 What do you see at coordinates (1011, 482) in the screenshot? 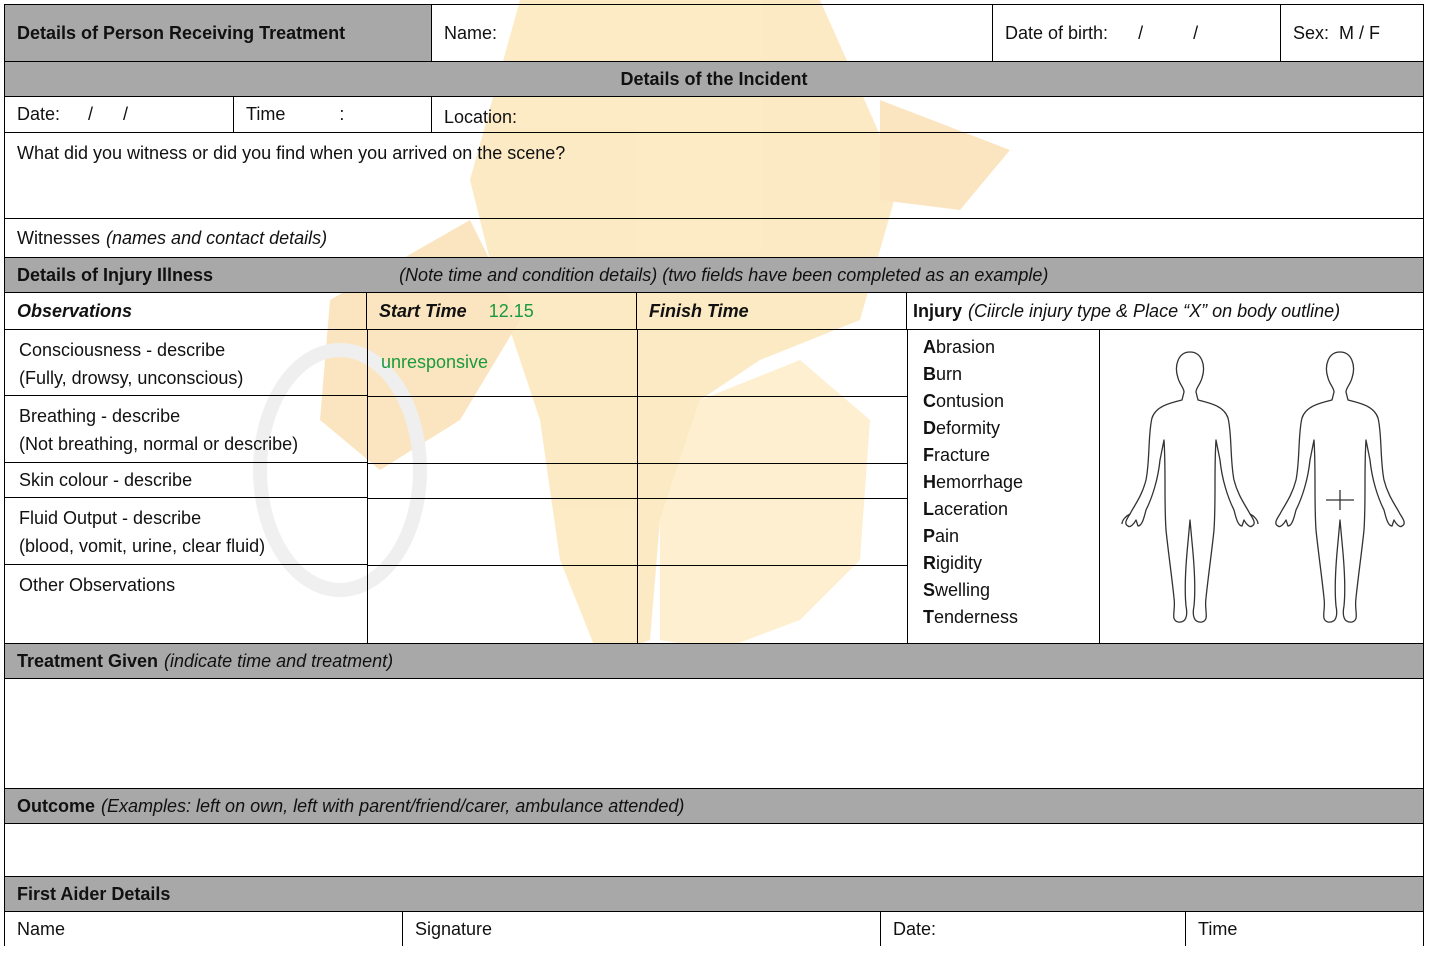
I see `injury-type-item: Hemorrhage` at bounding box center [1011, 482].